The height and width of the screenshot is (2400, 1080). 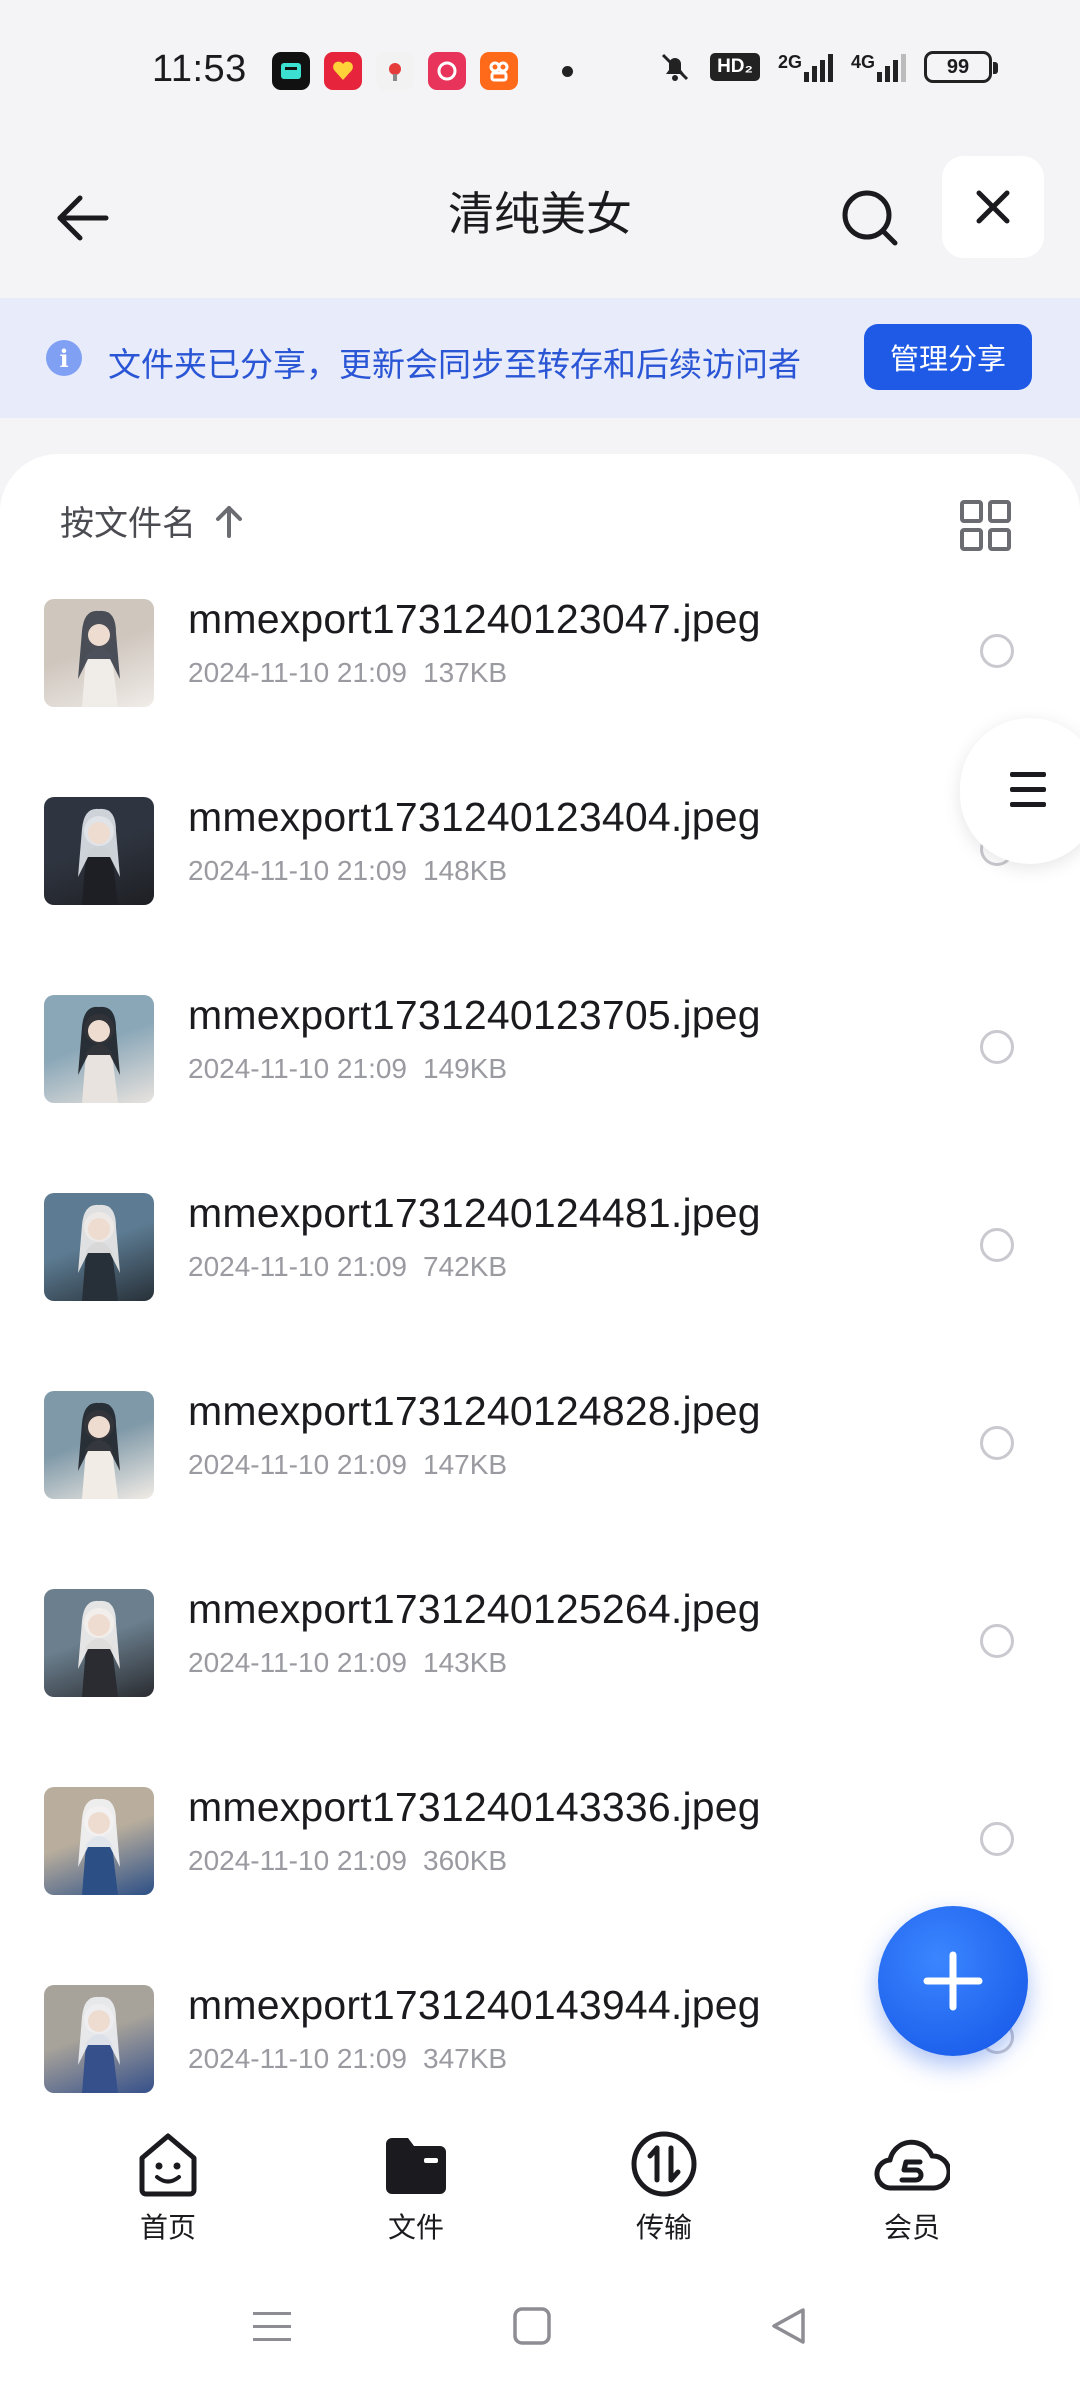 What do you see at coordinates (540, 214) in the screenshot?
I see `page-title: 清纯美女` at bounding box center [540, 214].